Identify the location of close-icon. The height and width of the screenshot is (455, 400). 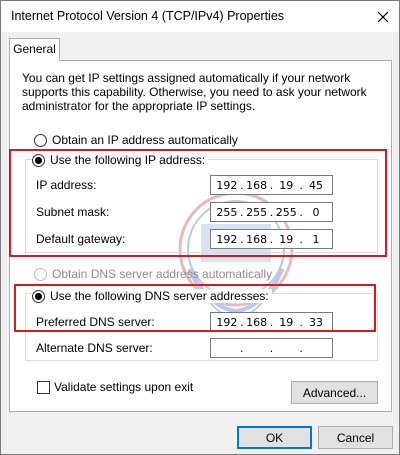
(383, 16).